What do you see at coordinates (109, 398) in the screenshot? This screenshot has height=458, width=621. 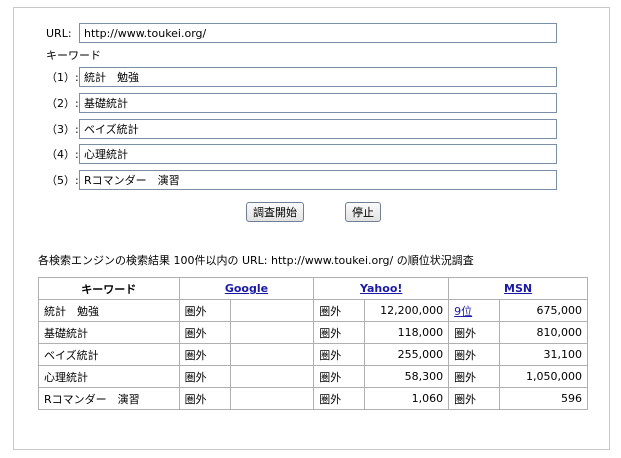 I see `keyword-cell: Rコマンダー 演習` at bounding box center [109, 398].